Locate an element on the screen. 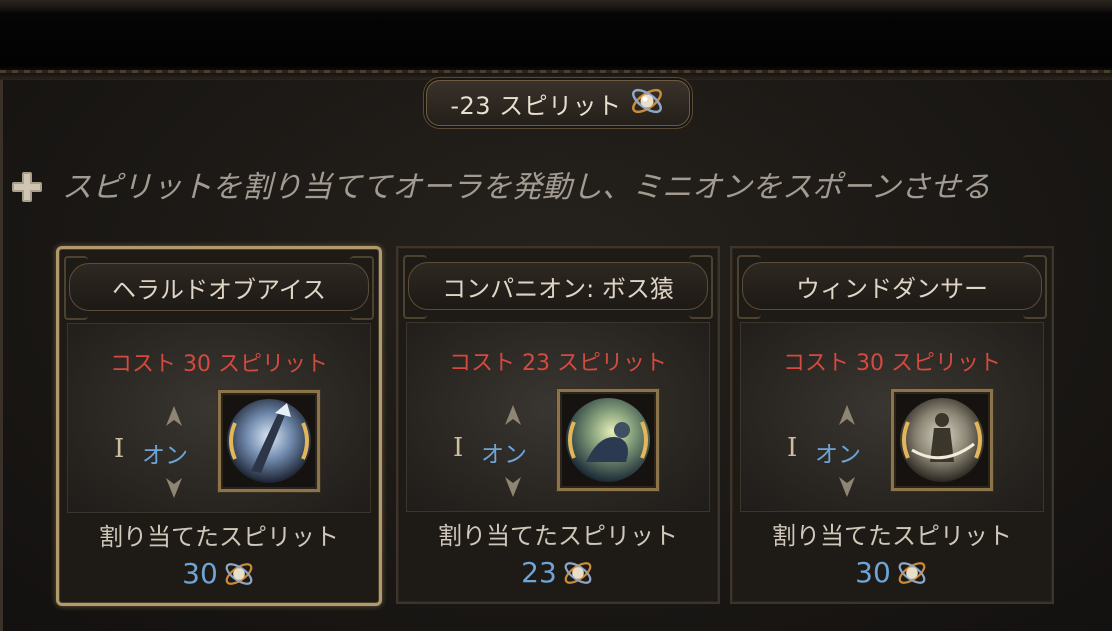  wind-dancer-icon is located at coordinates (942, 440).